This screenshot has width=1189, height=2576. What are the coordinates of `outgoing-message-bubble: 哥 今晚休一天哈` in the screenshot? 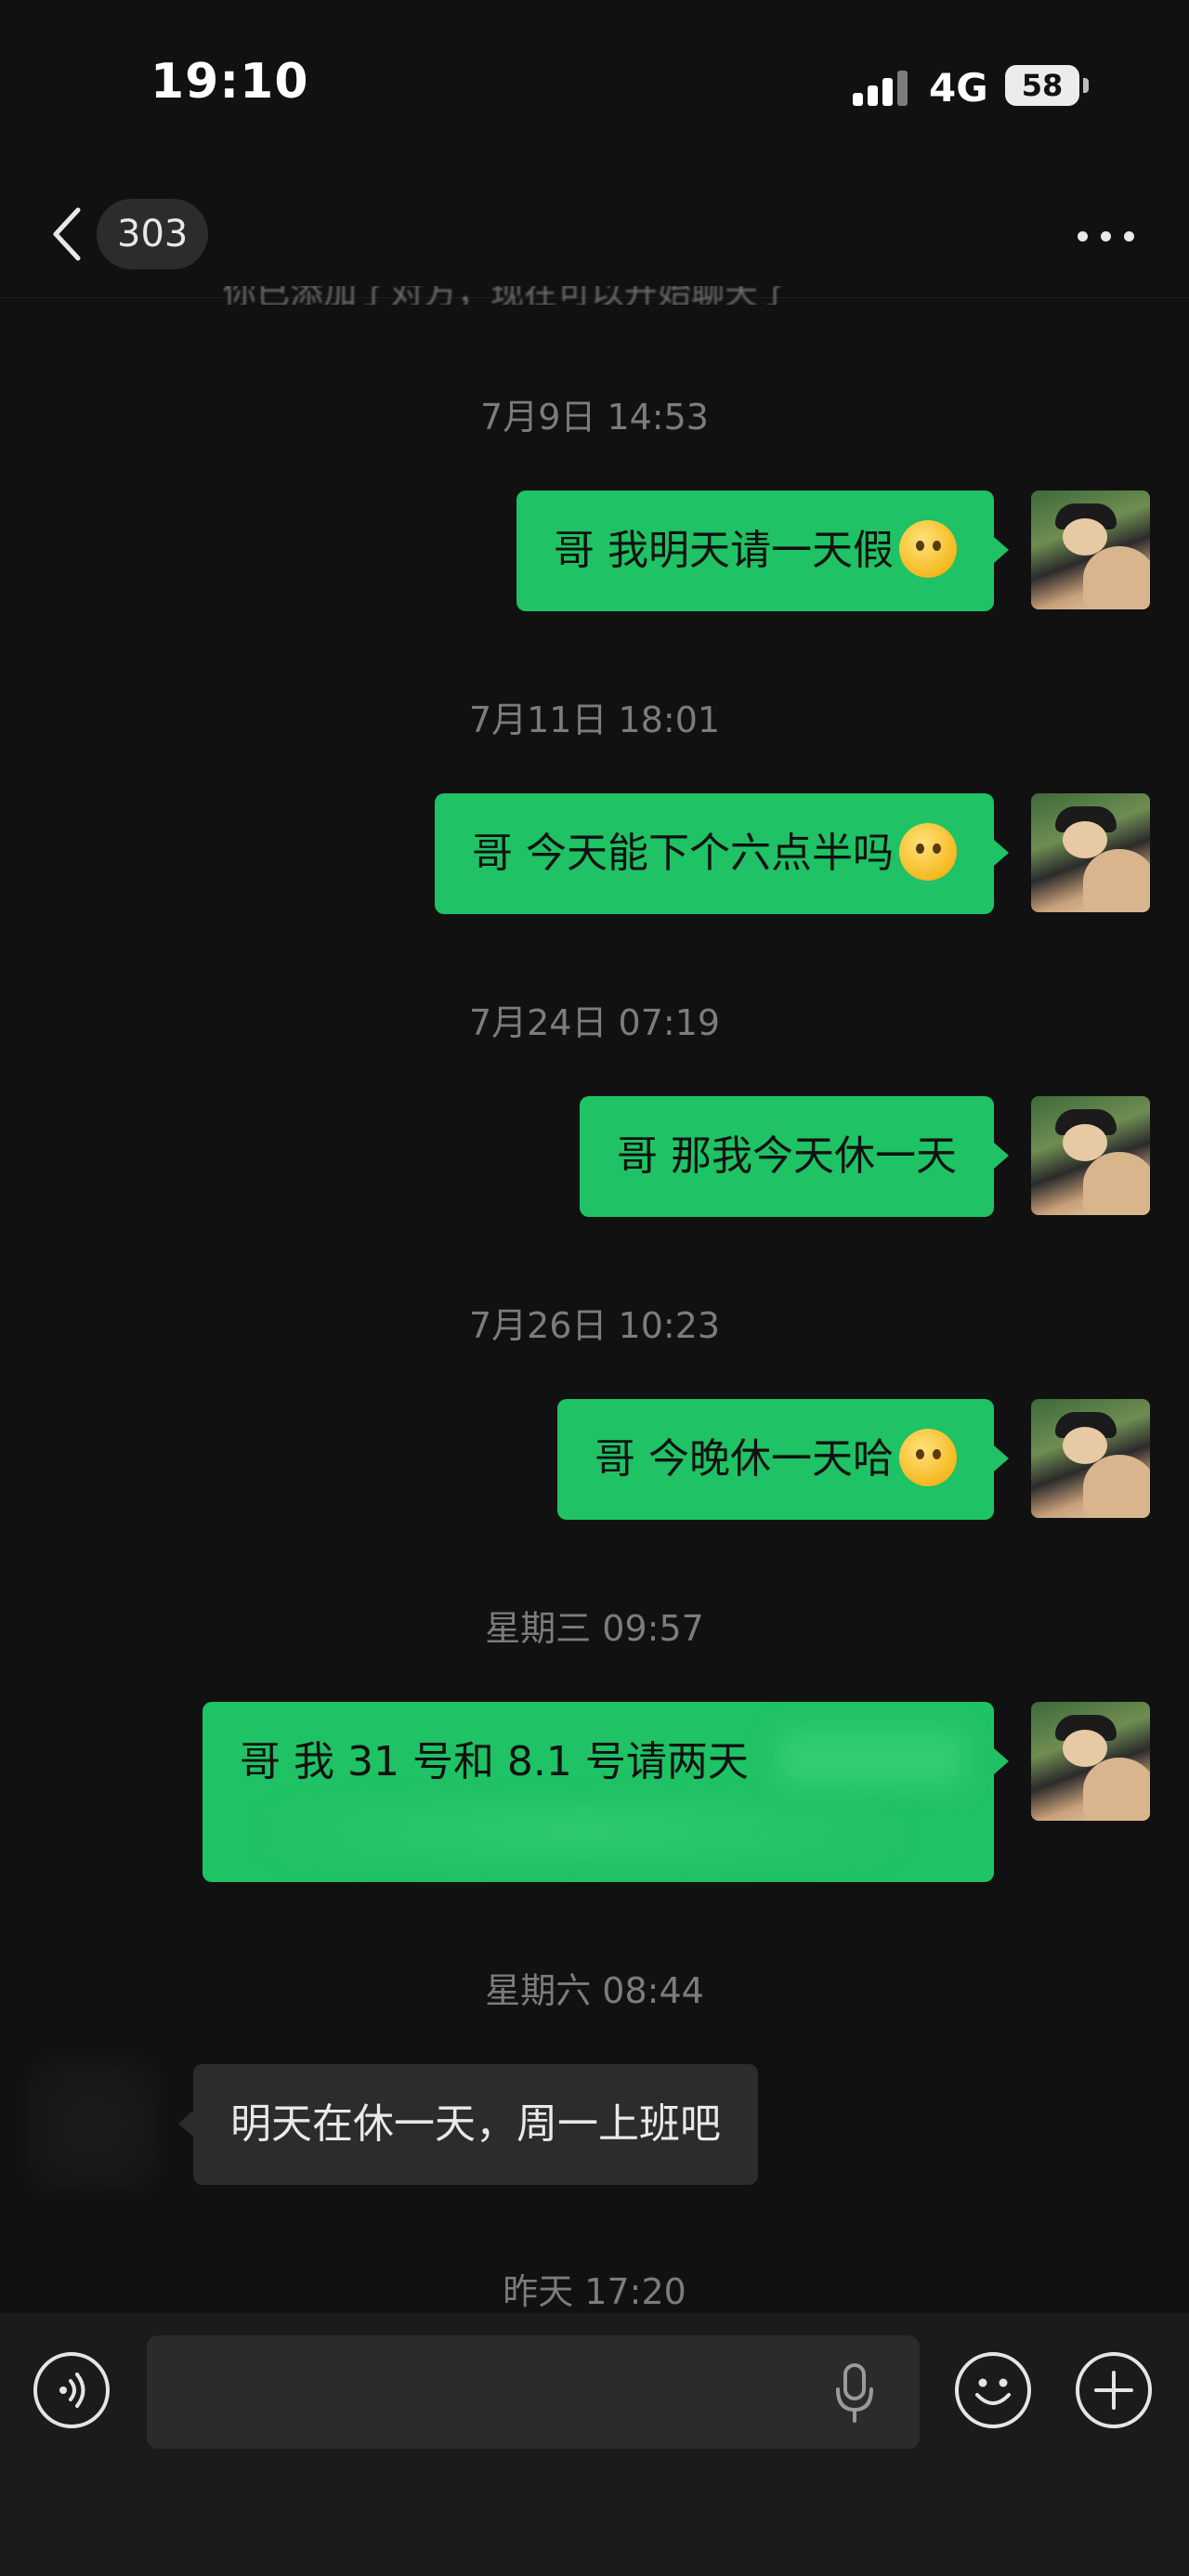 It's located at (783, 1459).